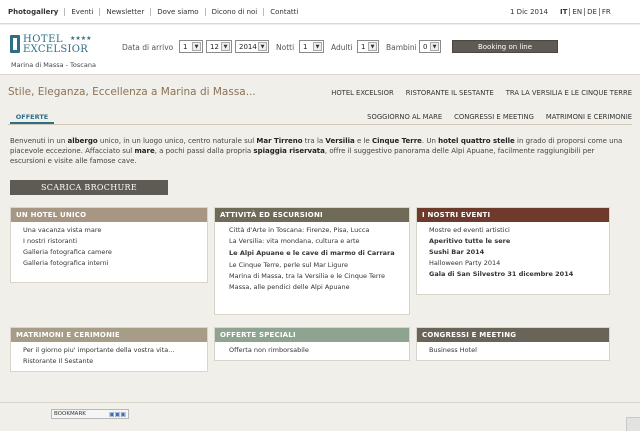 Image resolution: width=640 pixels, height=431 pixels. Describe the element at coordinates (569, 93) in the screenshot. I see `nav-versilia: TRA LA VERSILIA E LE CINQUE TERRE` at that location.